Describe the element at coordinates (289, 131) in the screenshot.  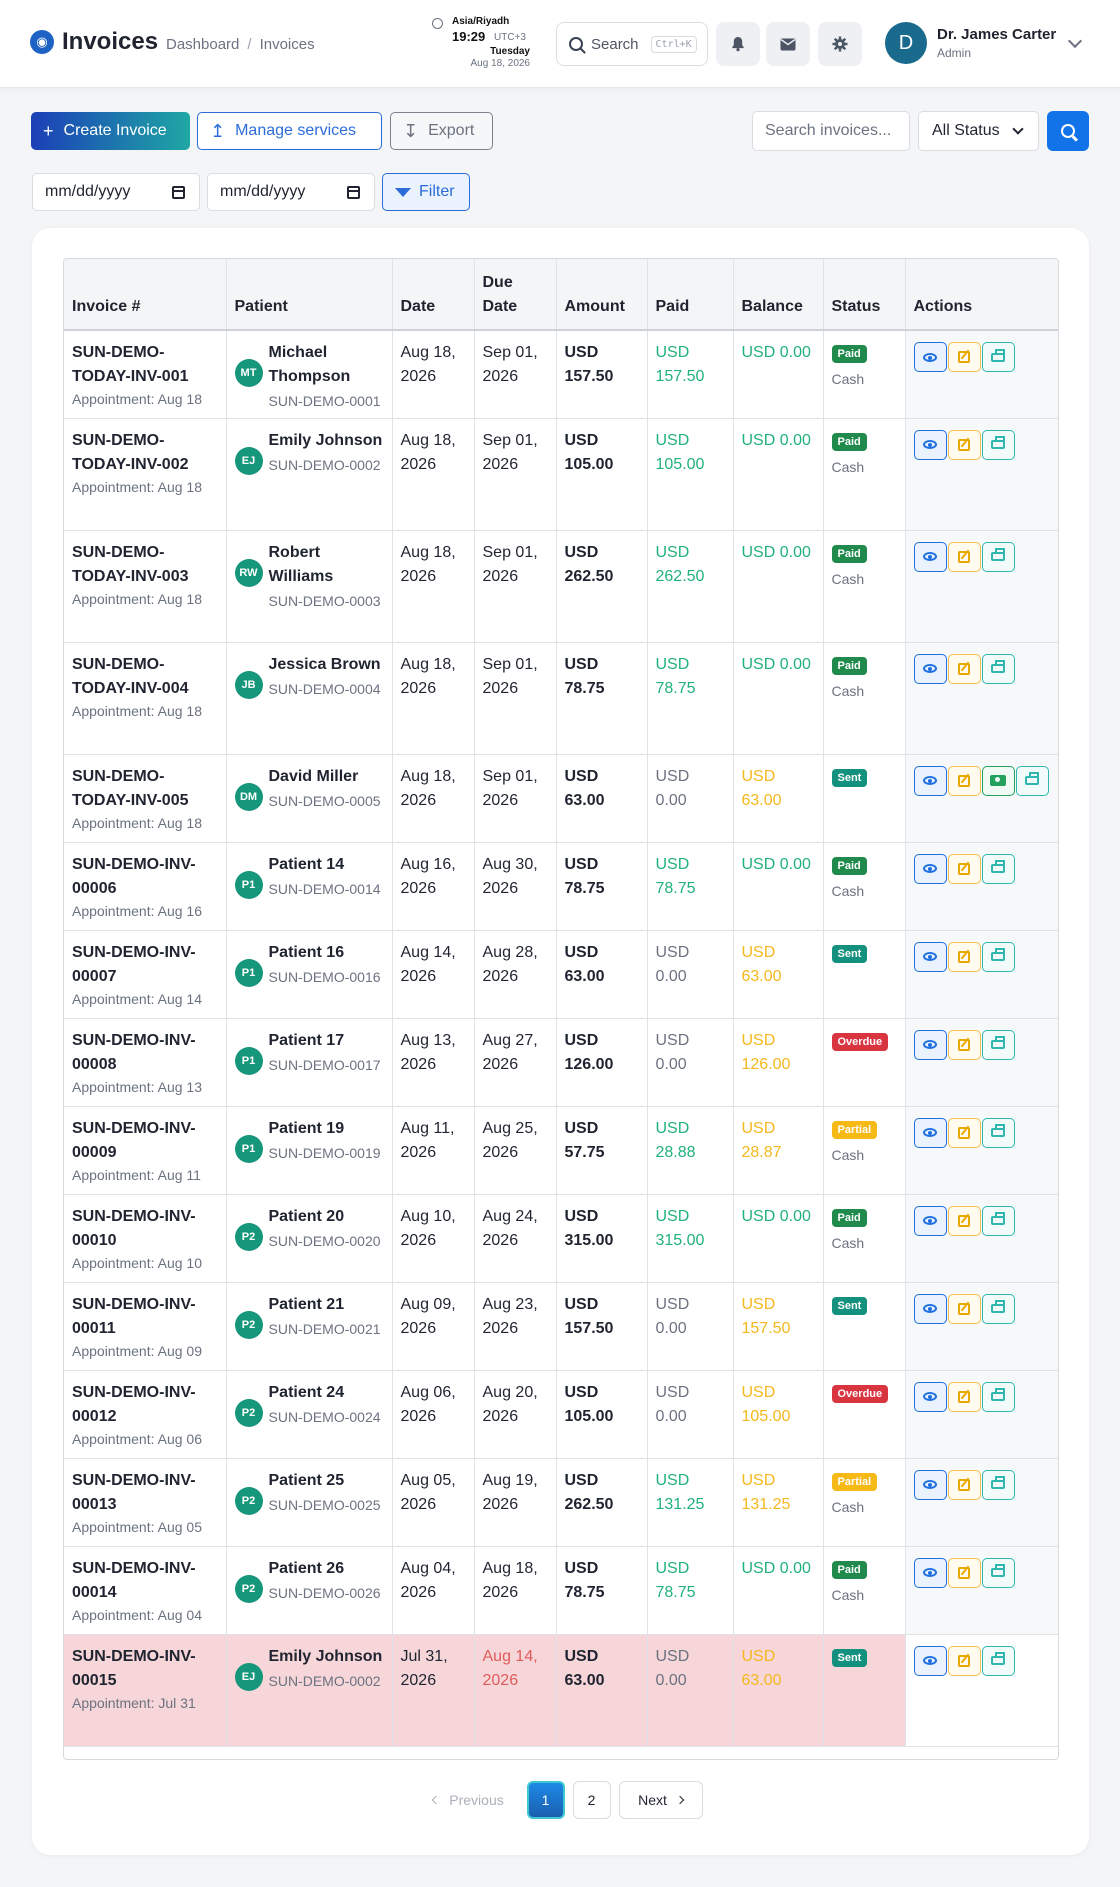
I see `manage-services-button: ↥ Manage services` at that location.